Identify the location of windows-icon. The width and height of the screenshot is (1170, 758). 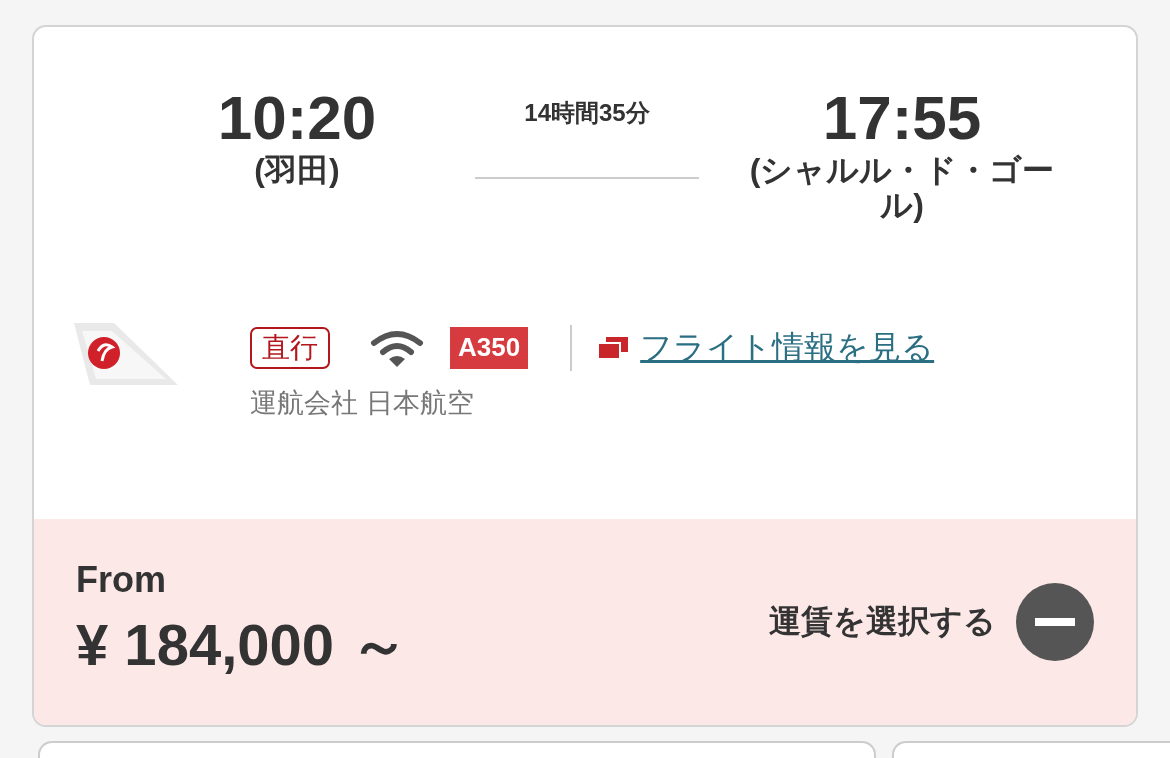
(613, 348).